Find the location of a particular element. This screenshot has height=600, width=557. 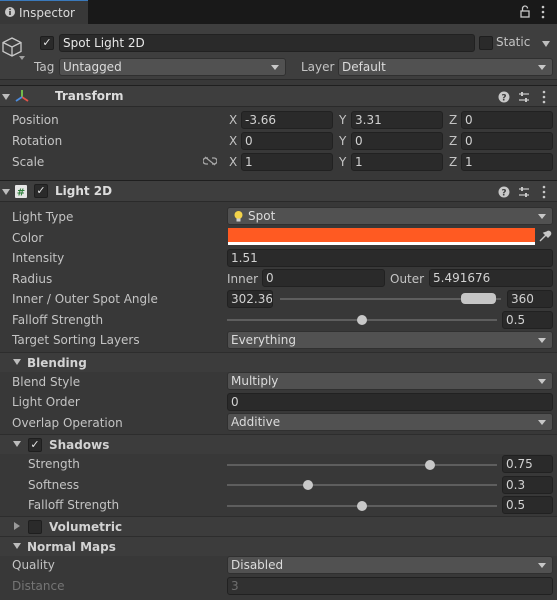

layer-dropdown: Default is located at coordinates (445, 67).